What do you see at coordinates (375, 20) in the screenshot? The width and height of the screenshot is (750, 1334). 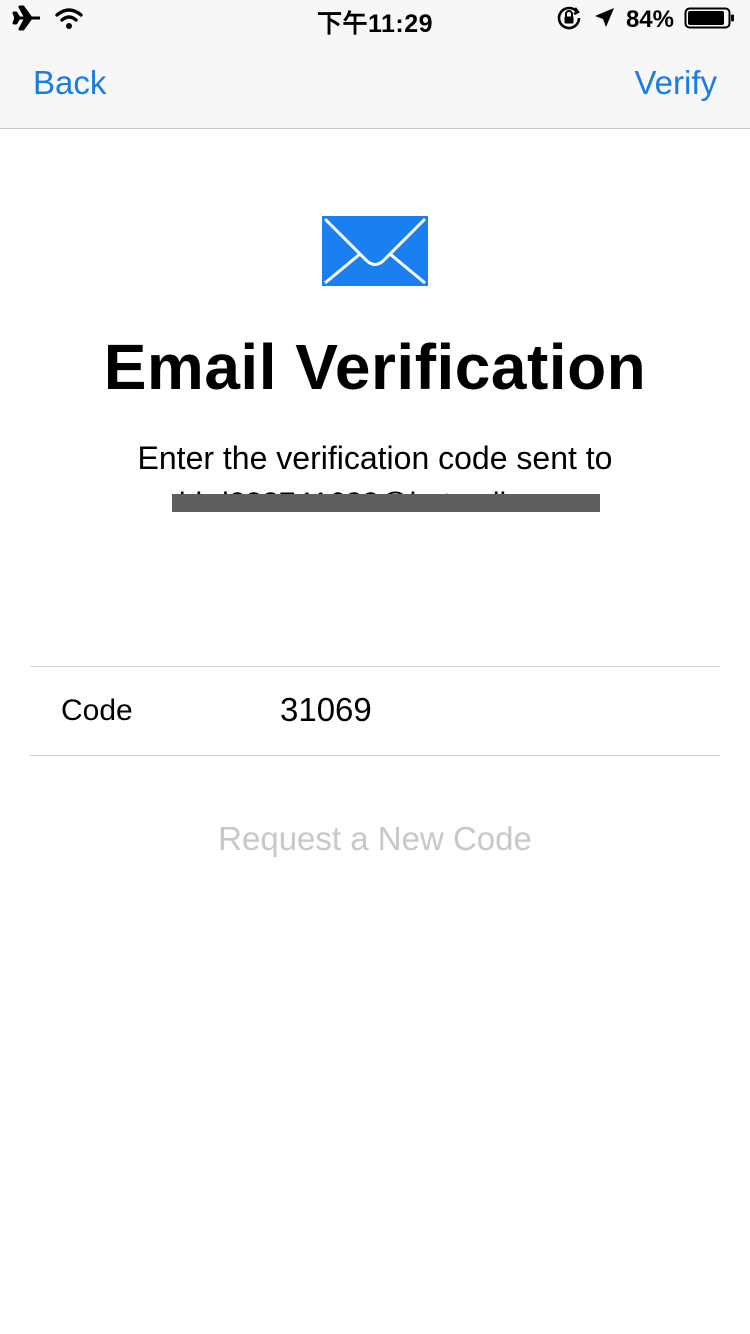 I see `status-bar: 下午11:29 84%` at bounding box center [375, 20].